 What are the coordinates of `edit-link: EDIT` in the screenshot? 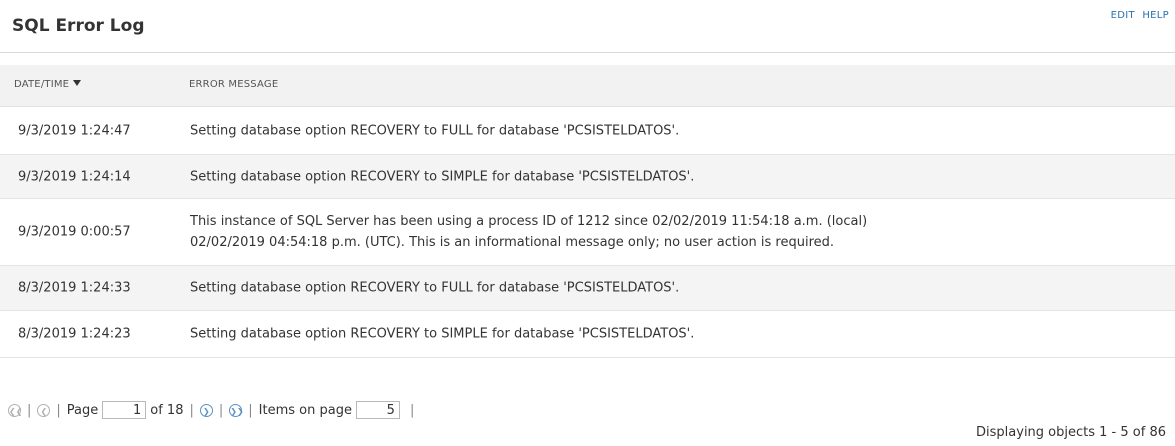 It's located at (1123, 15).